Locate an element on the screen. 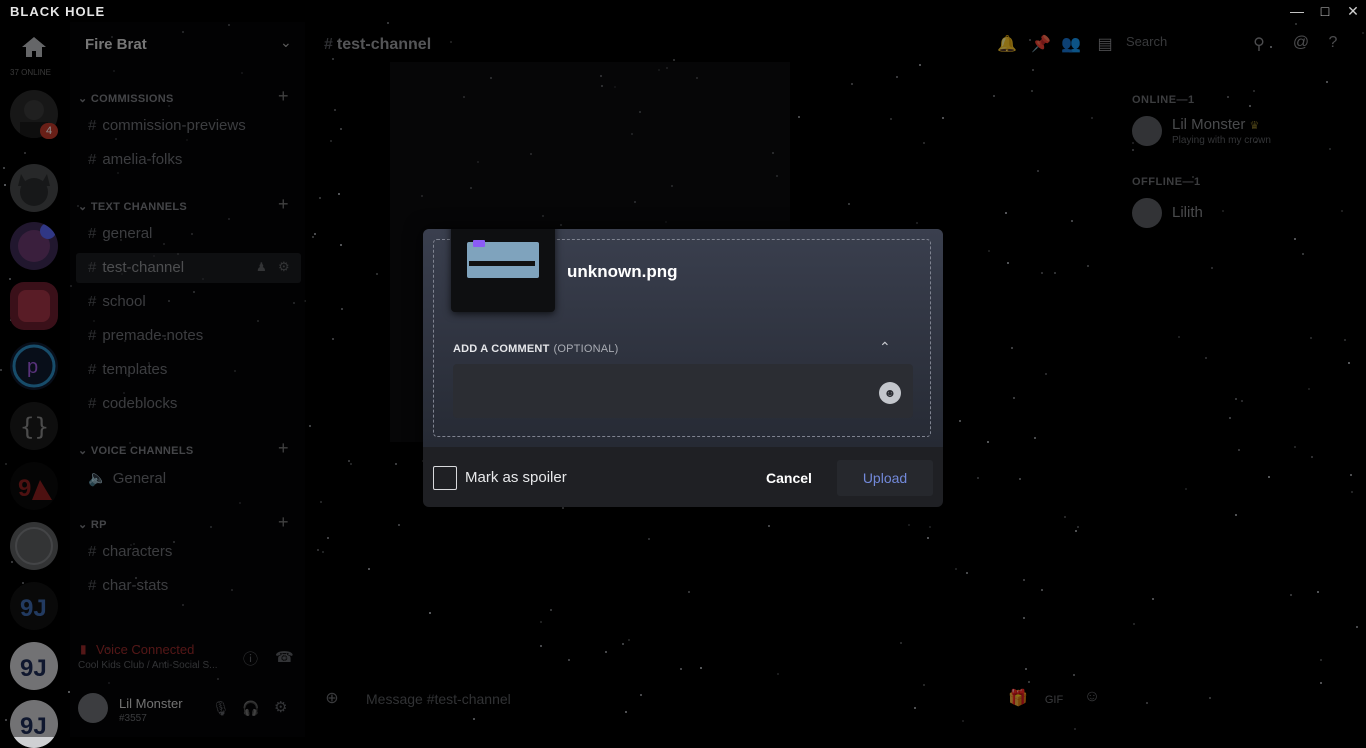  file-thumbnail is located at coordinates (503, 270).